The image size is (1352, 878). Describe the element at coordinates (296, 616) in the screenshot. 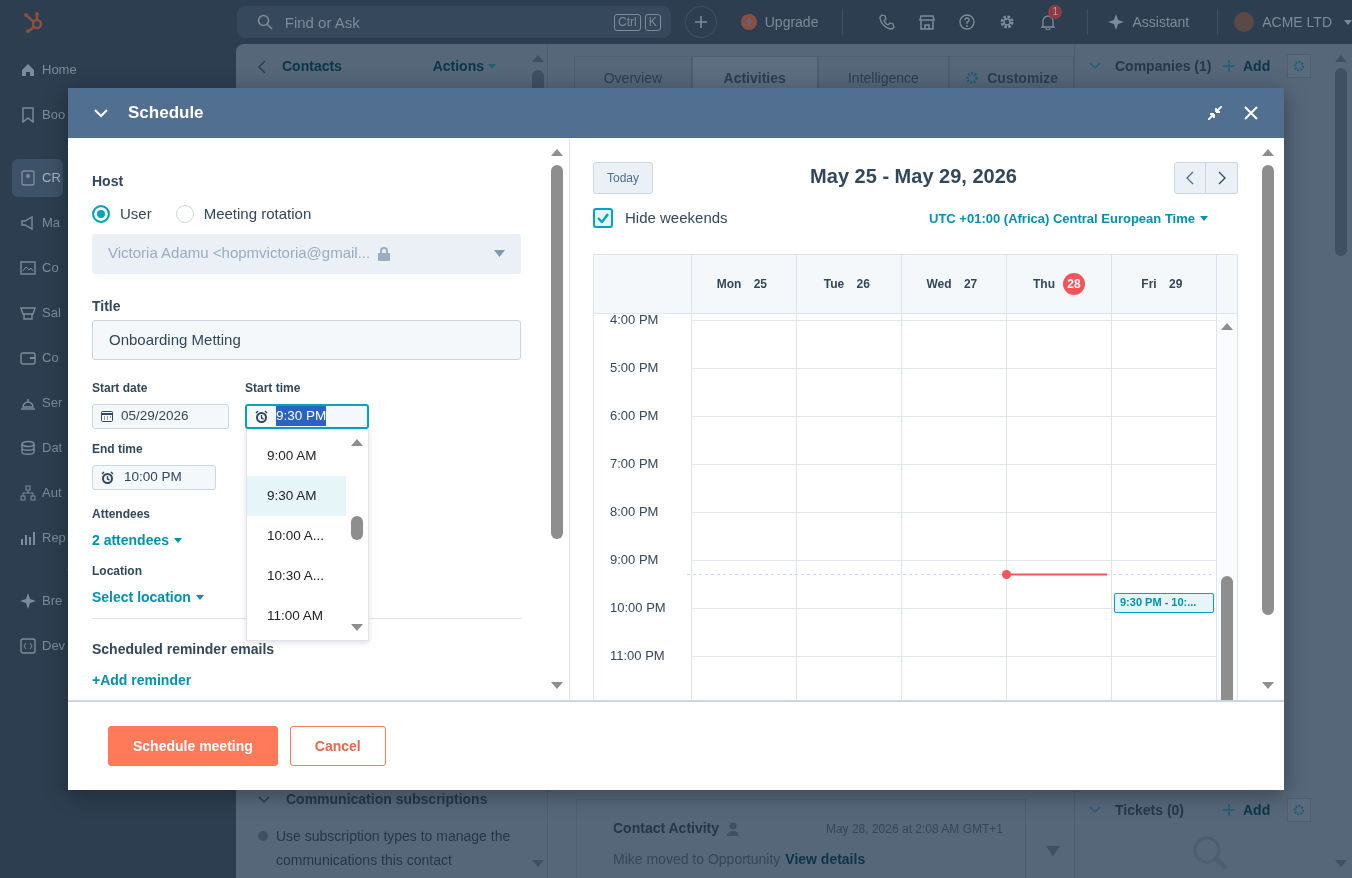

I see `time-option: 11:00 AM` at that location.